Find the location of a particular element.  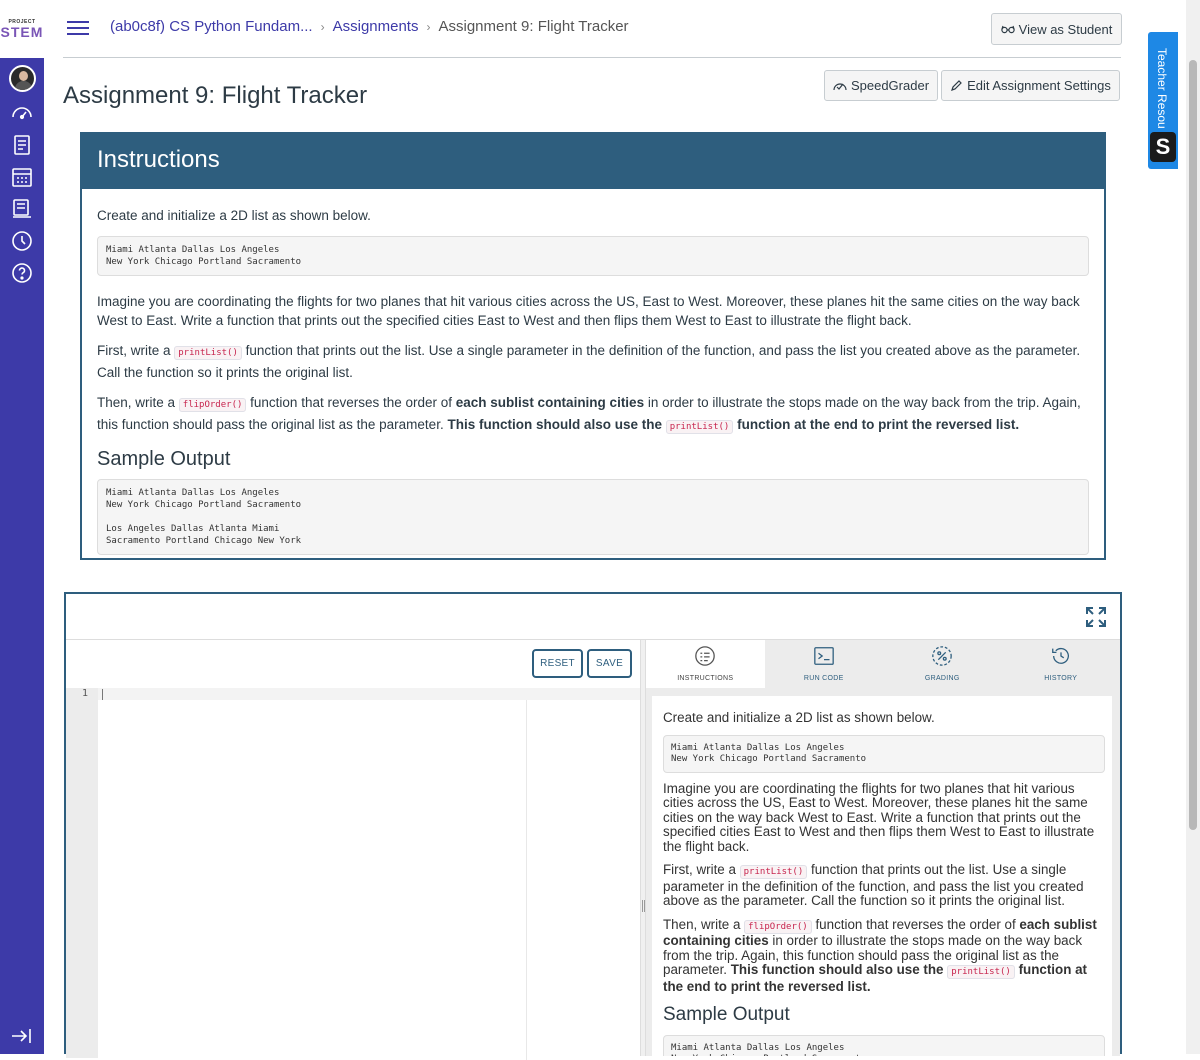

view-as-student-label: View as Student is located at coordinates (1065, 29).